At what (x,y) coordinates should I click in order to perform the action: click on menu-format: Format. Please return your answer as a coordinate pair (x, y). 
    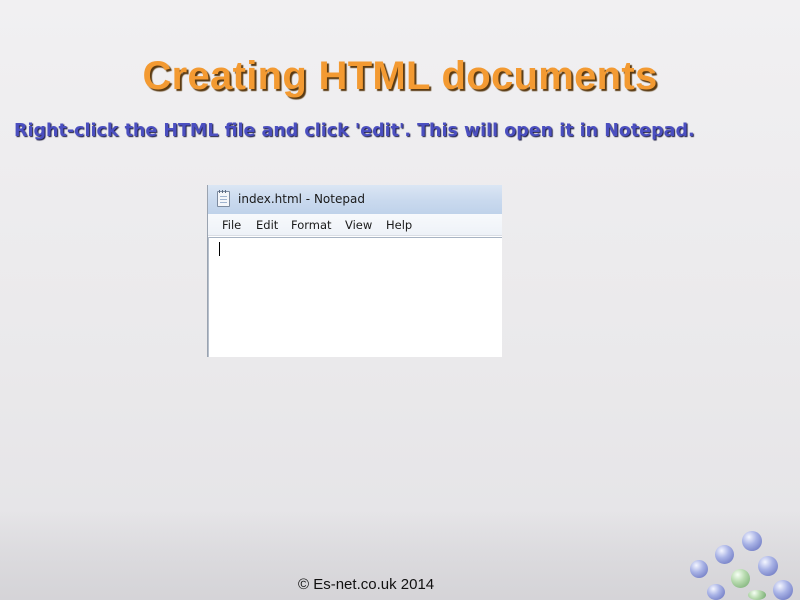
    Looking at the image, I should click on (311, 225).